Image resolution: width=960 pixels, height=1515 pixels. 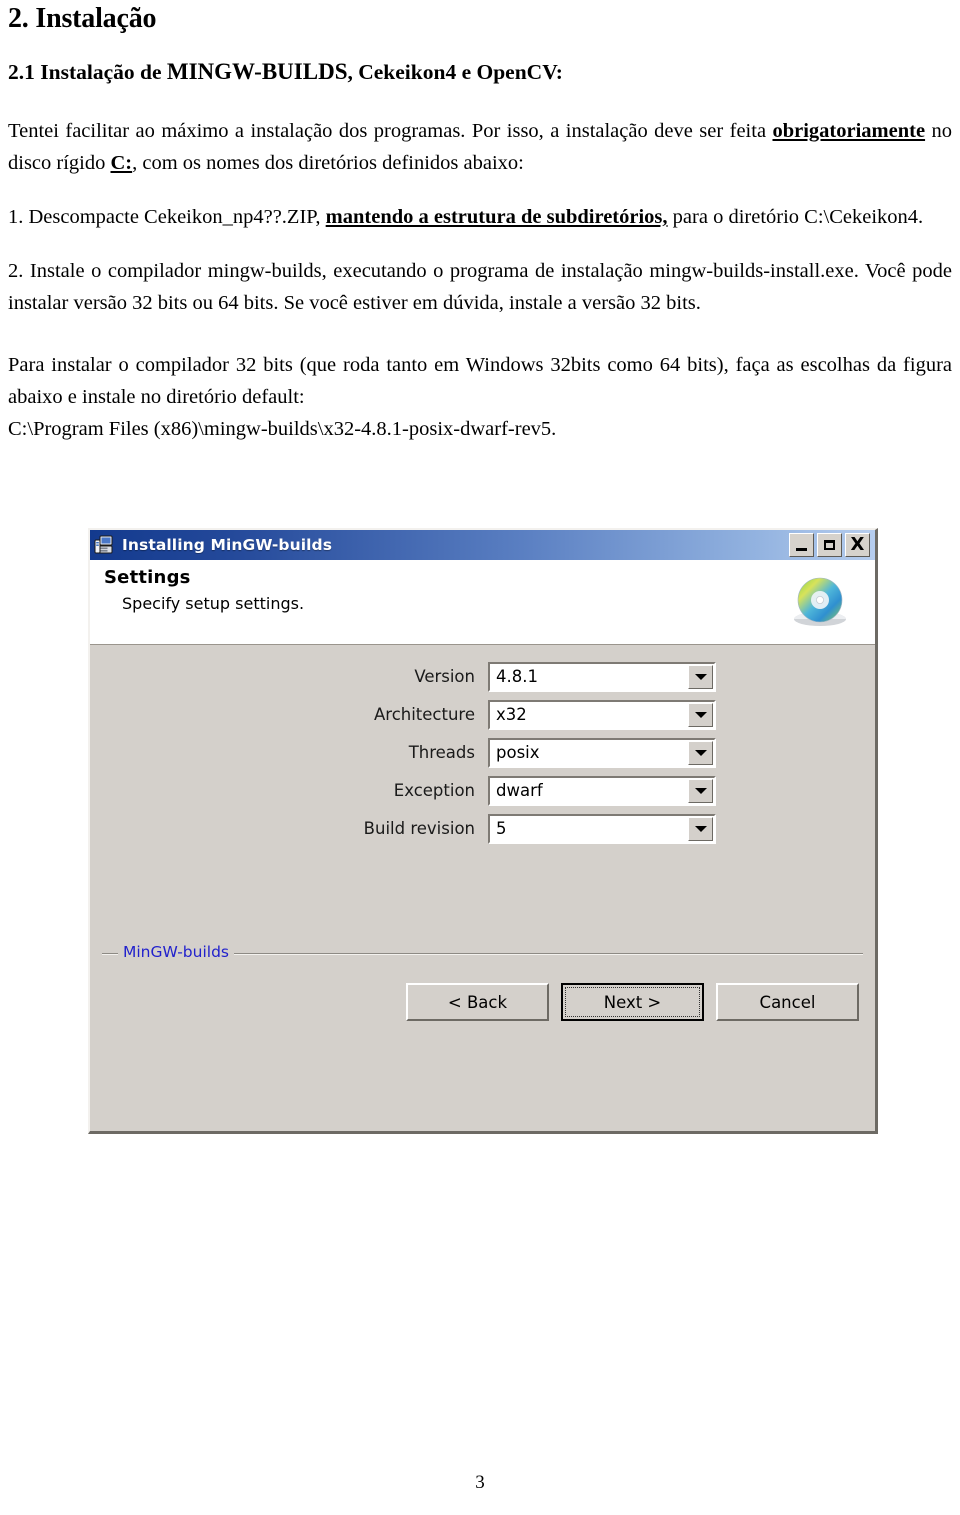 What do you see at coordinates (517, 676) in the screenshot?
I see `combobox-version-value: 4.8.1` at bounding box center [517, 676].